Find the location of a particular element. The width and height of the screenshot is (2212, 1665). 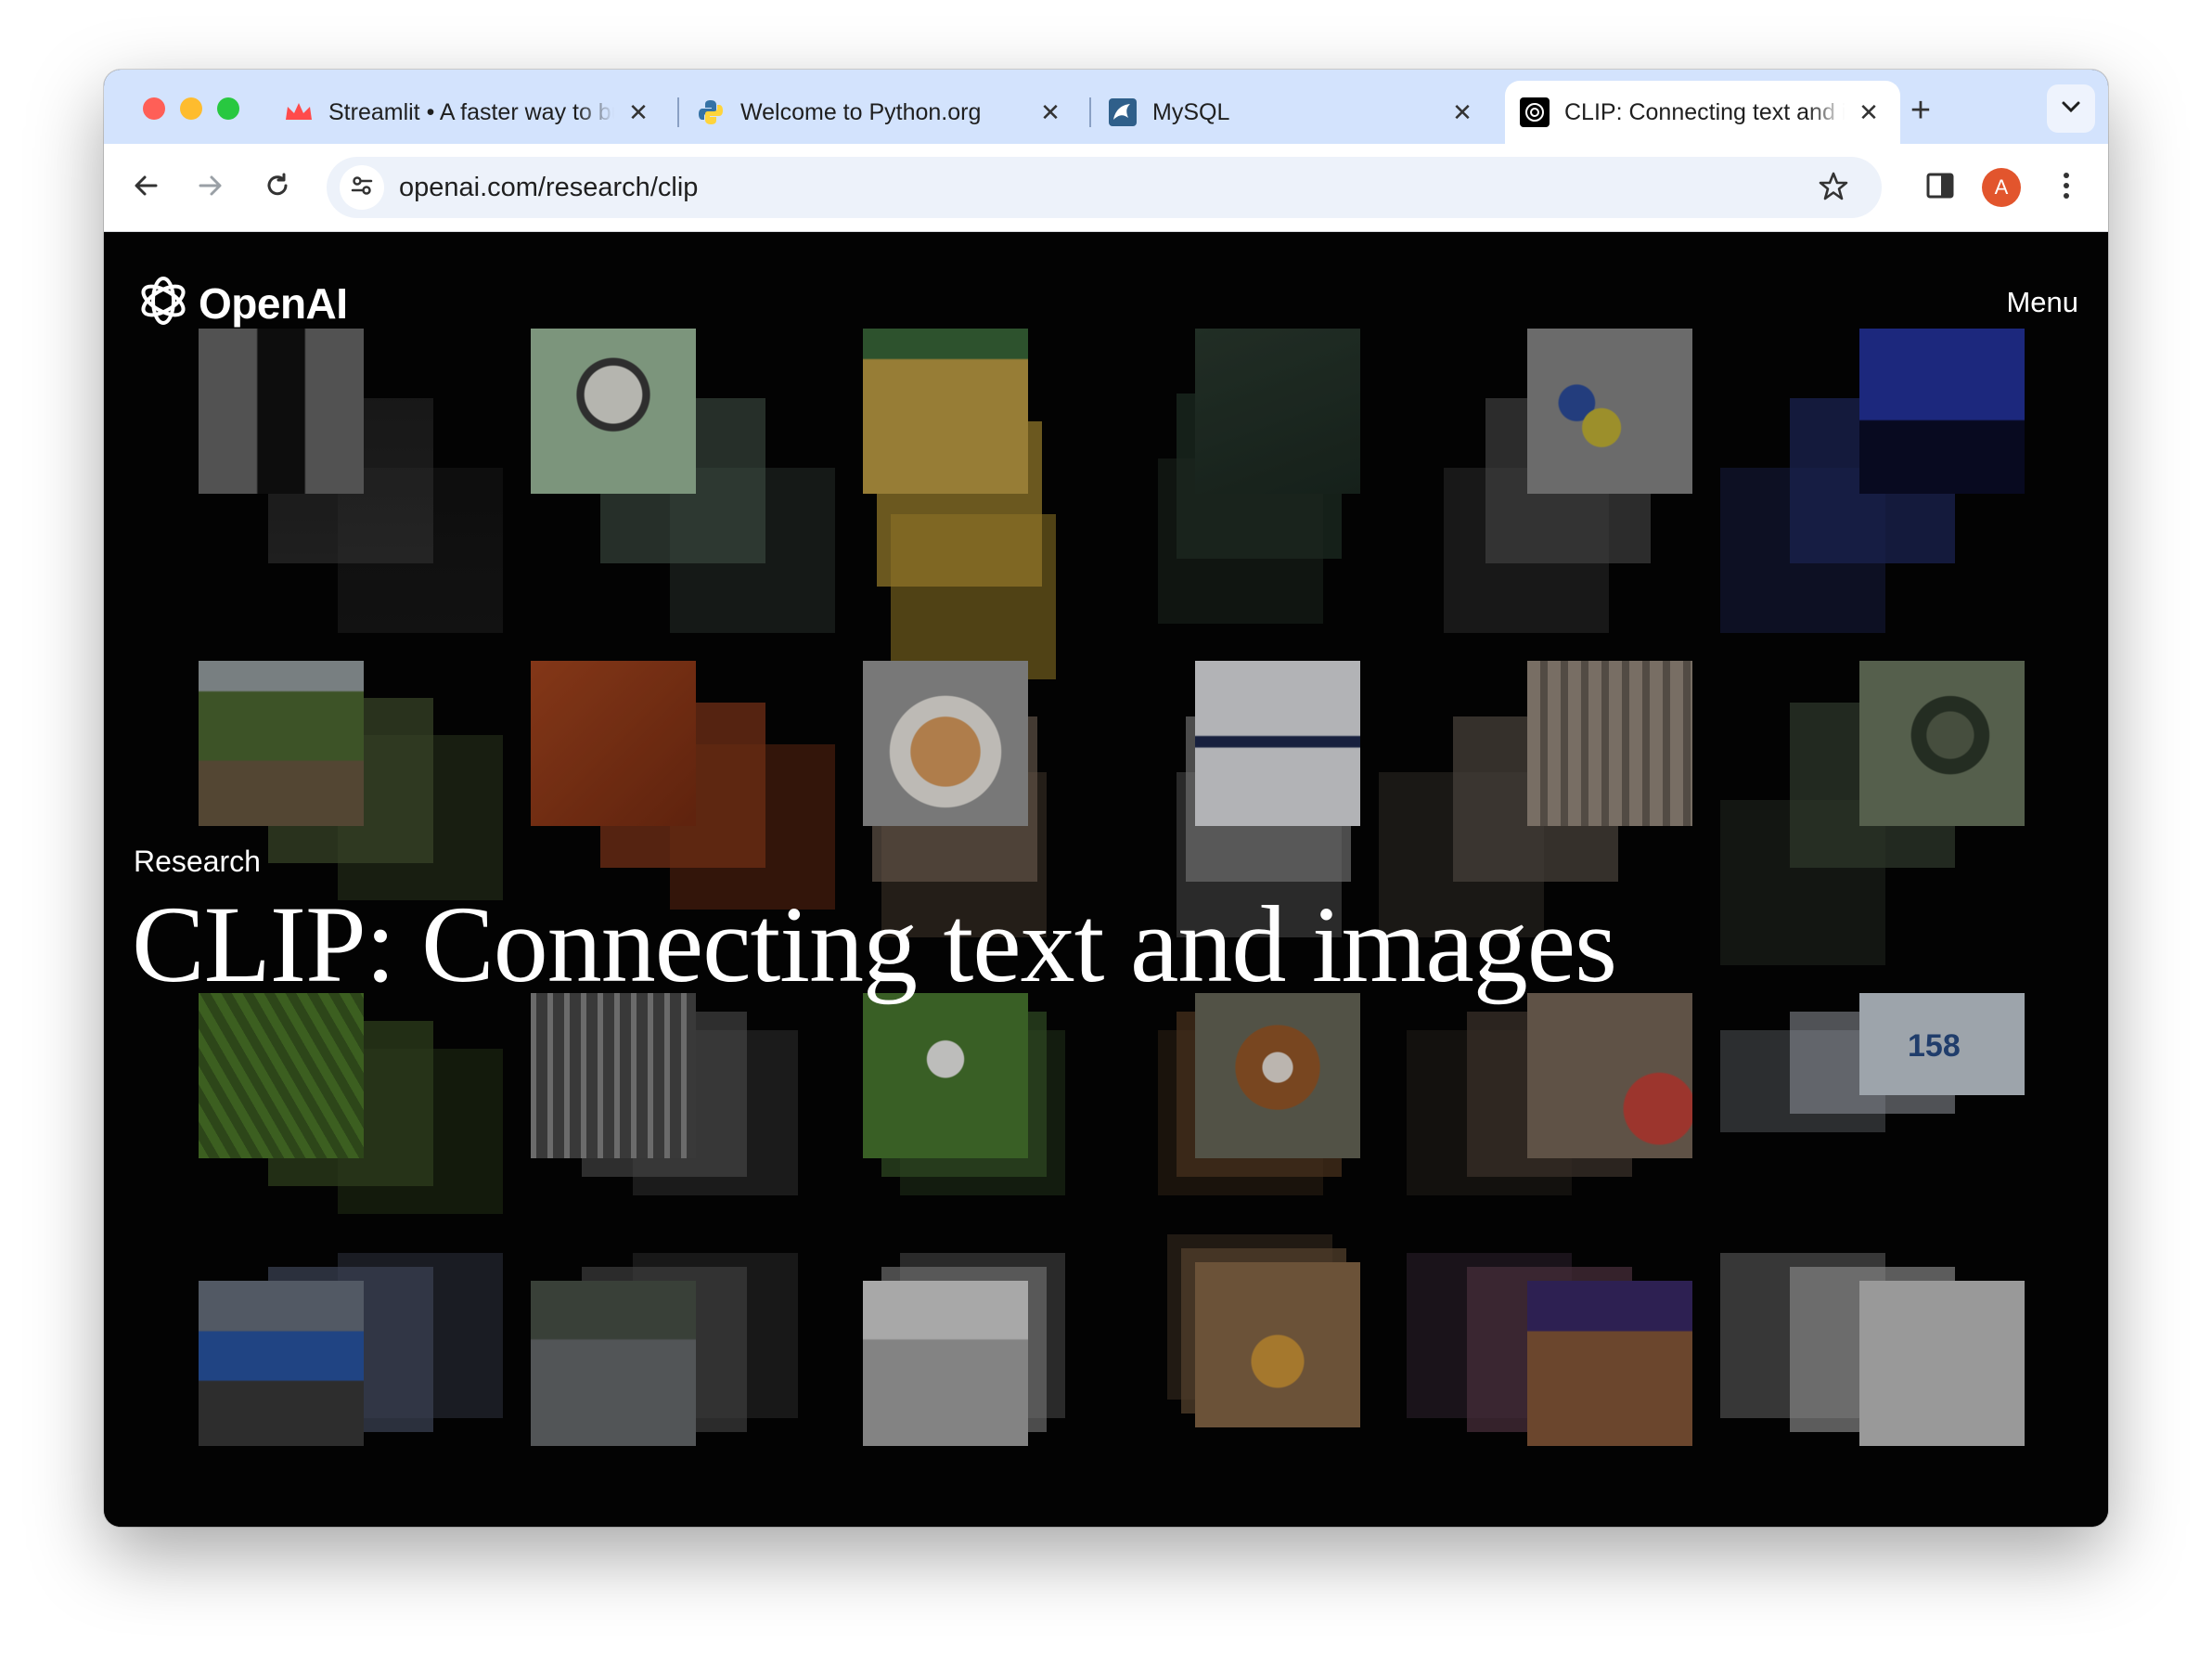

tab-mysql: MySQL ✕ is located at coordinates (1293, 113).